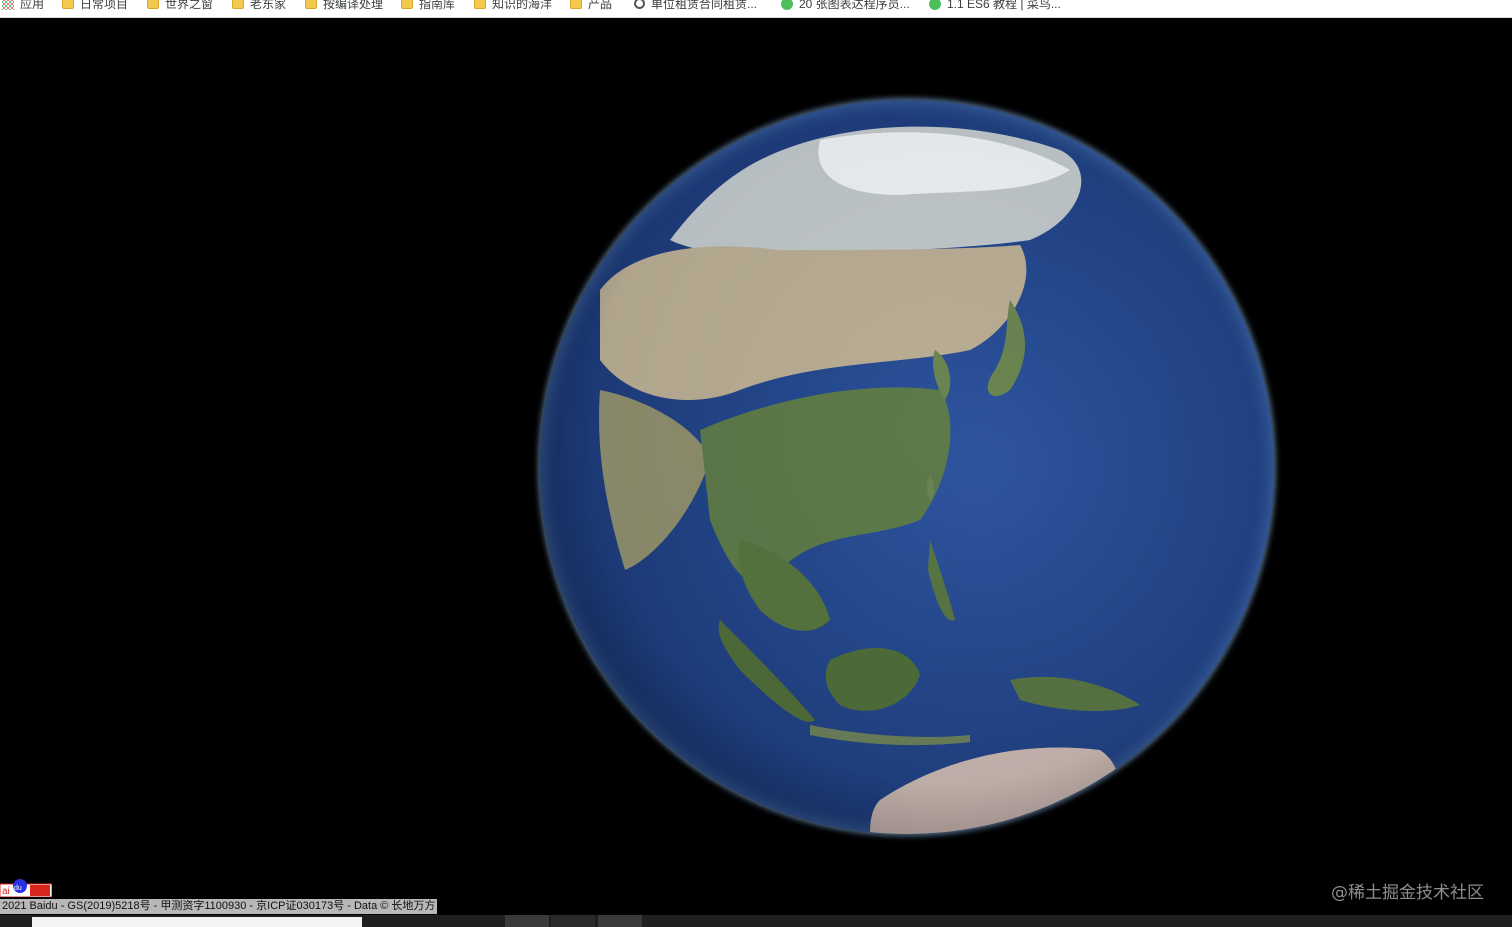 The height and width of the screenshot is (927, 1512). I want to click on taskbar-app-editor, so click(620, 921).